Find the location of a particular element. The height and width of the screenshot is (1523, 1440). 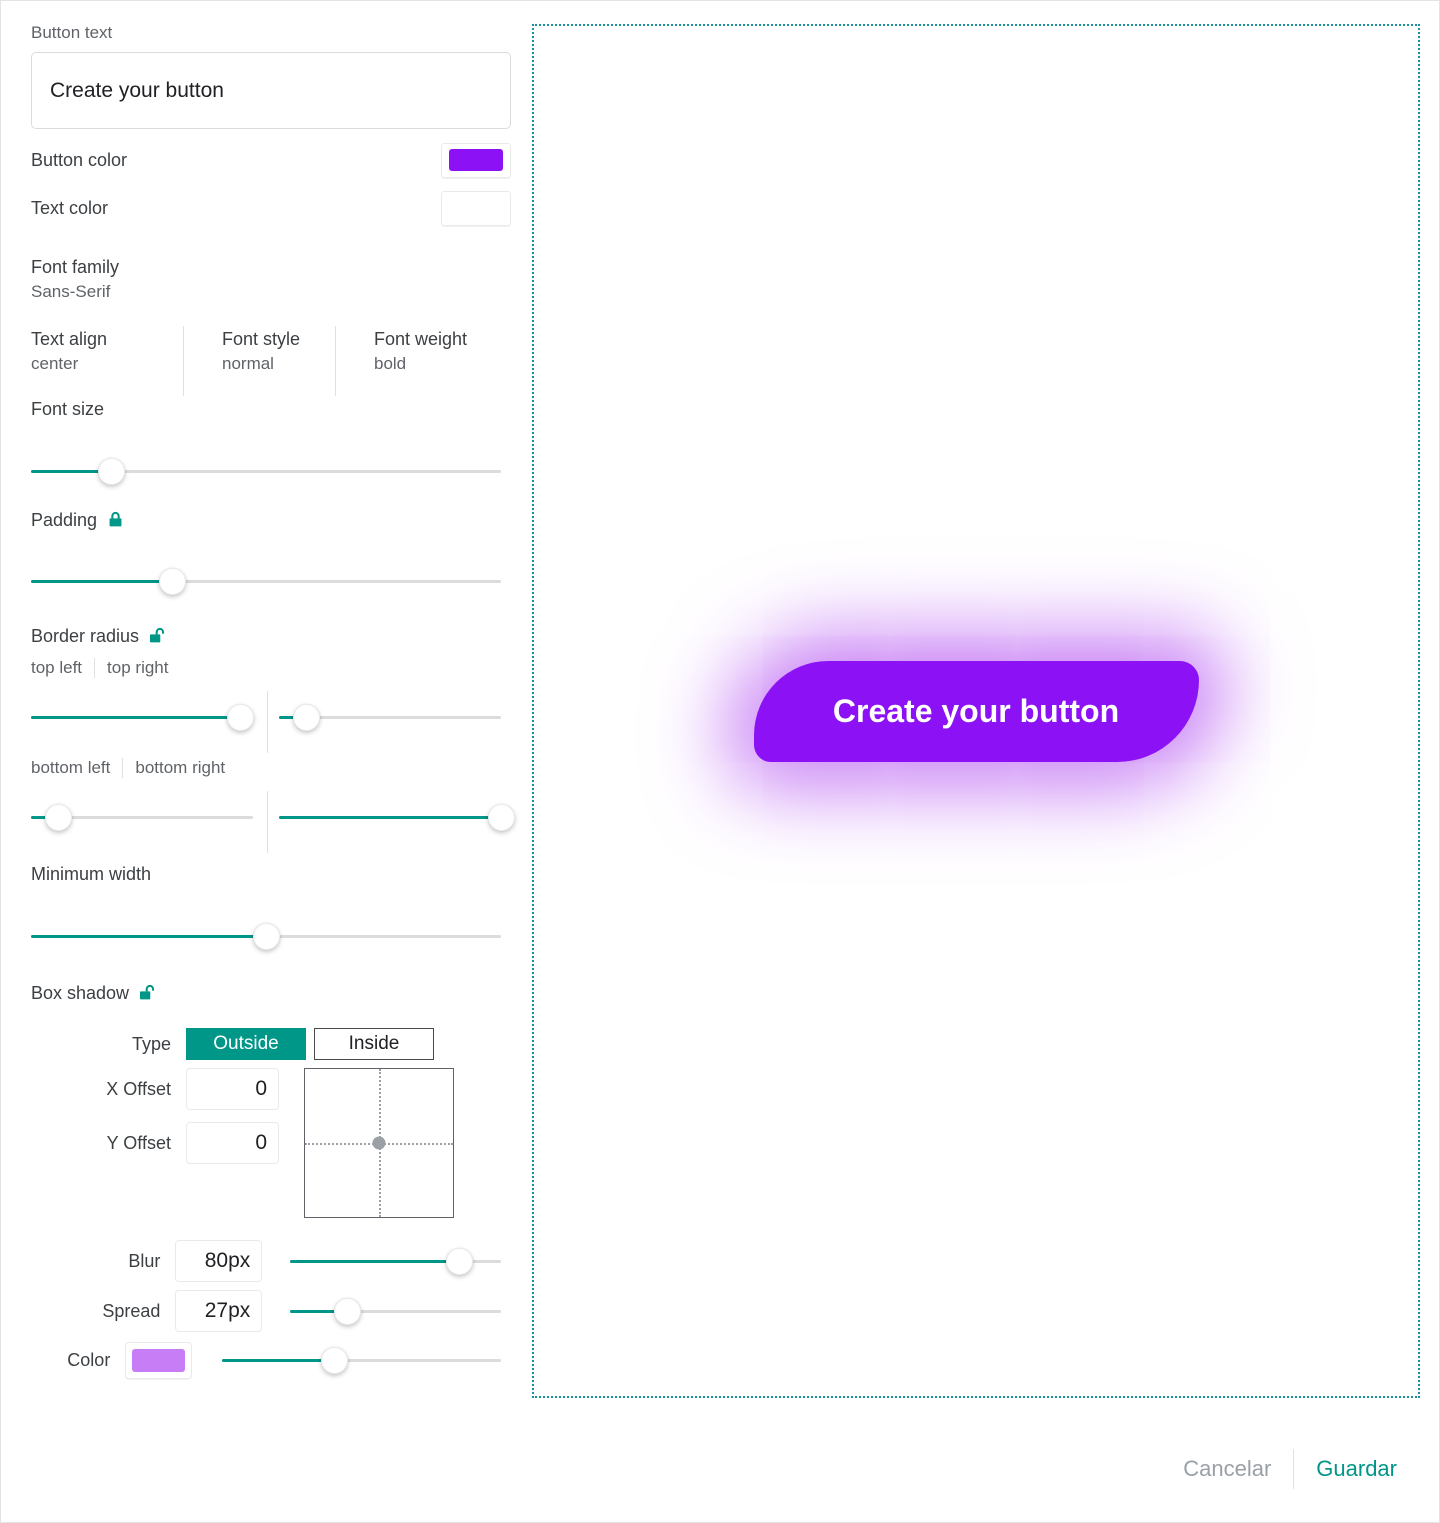

shadow-color-swatch is located at coordinates (159, 1360).